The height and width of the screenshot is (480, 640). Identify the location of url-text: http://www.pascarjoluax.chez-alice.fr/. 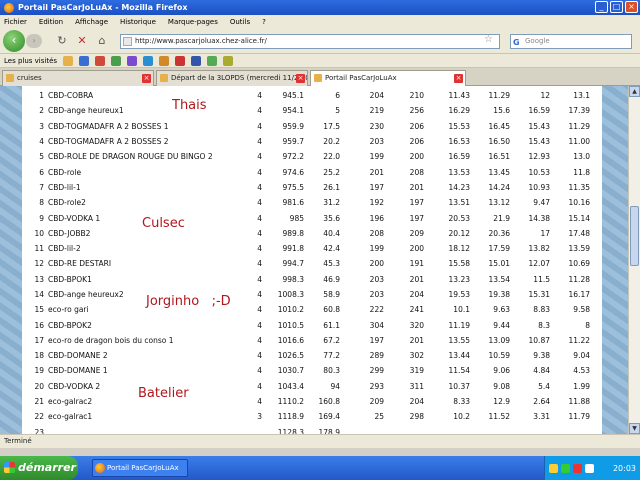
(201, 41).